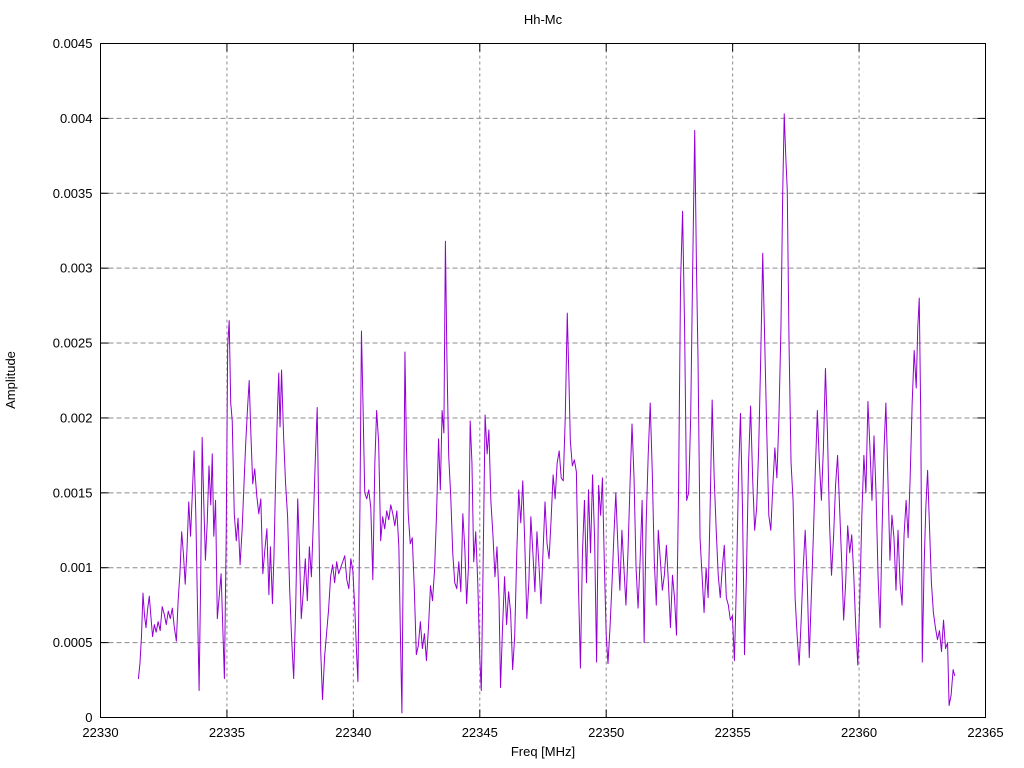  I want to click on y-tick-label: 0, so click(88, 717).